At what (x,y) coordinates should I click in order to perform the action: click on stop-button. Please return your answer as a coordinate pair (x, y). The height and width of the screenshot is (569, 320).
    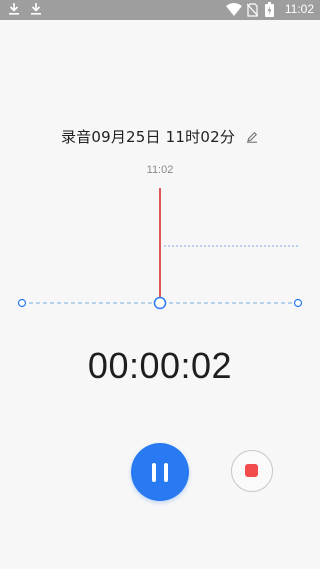
    Looking at the image, I should click on (252, 471).